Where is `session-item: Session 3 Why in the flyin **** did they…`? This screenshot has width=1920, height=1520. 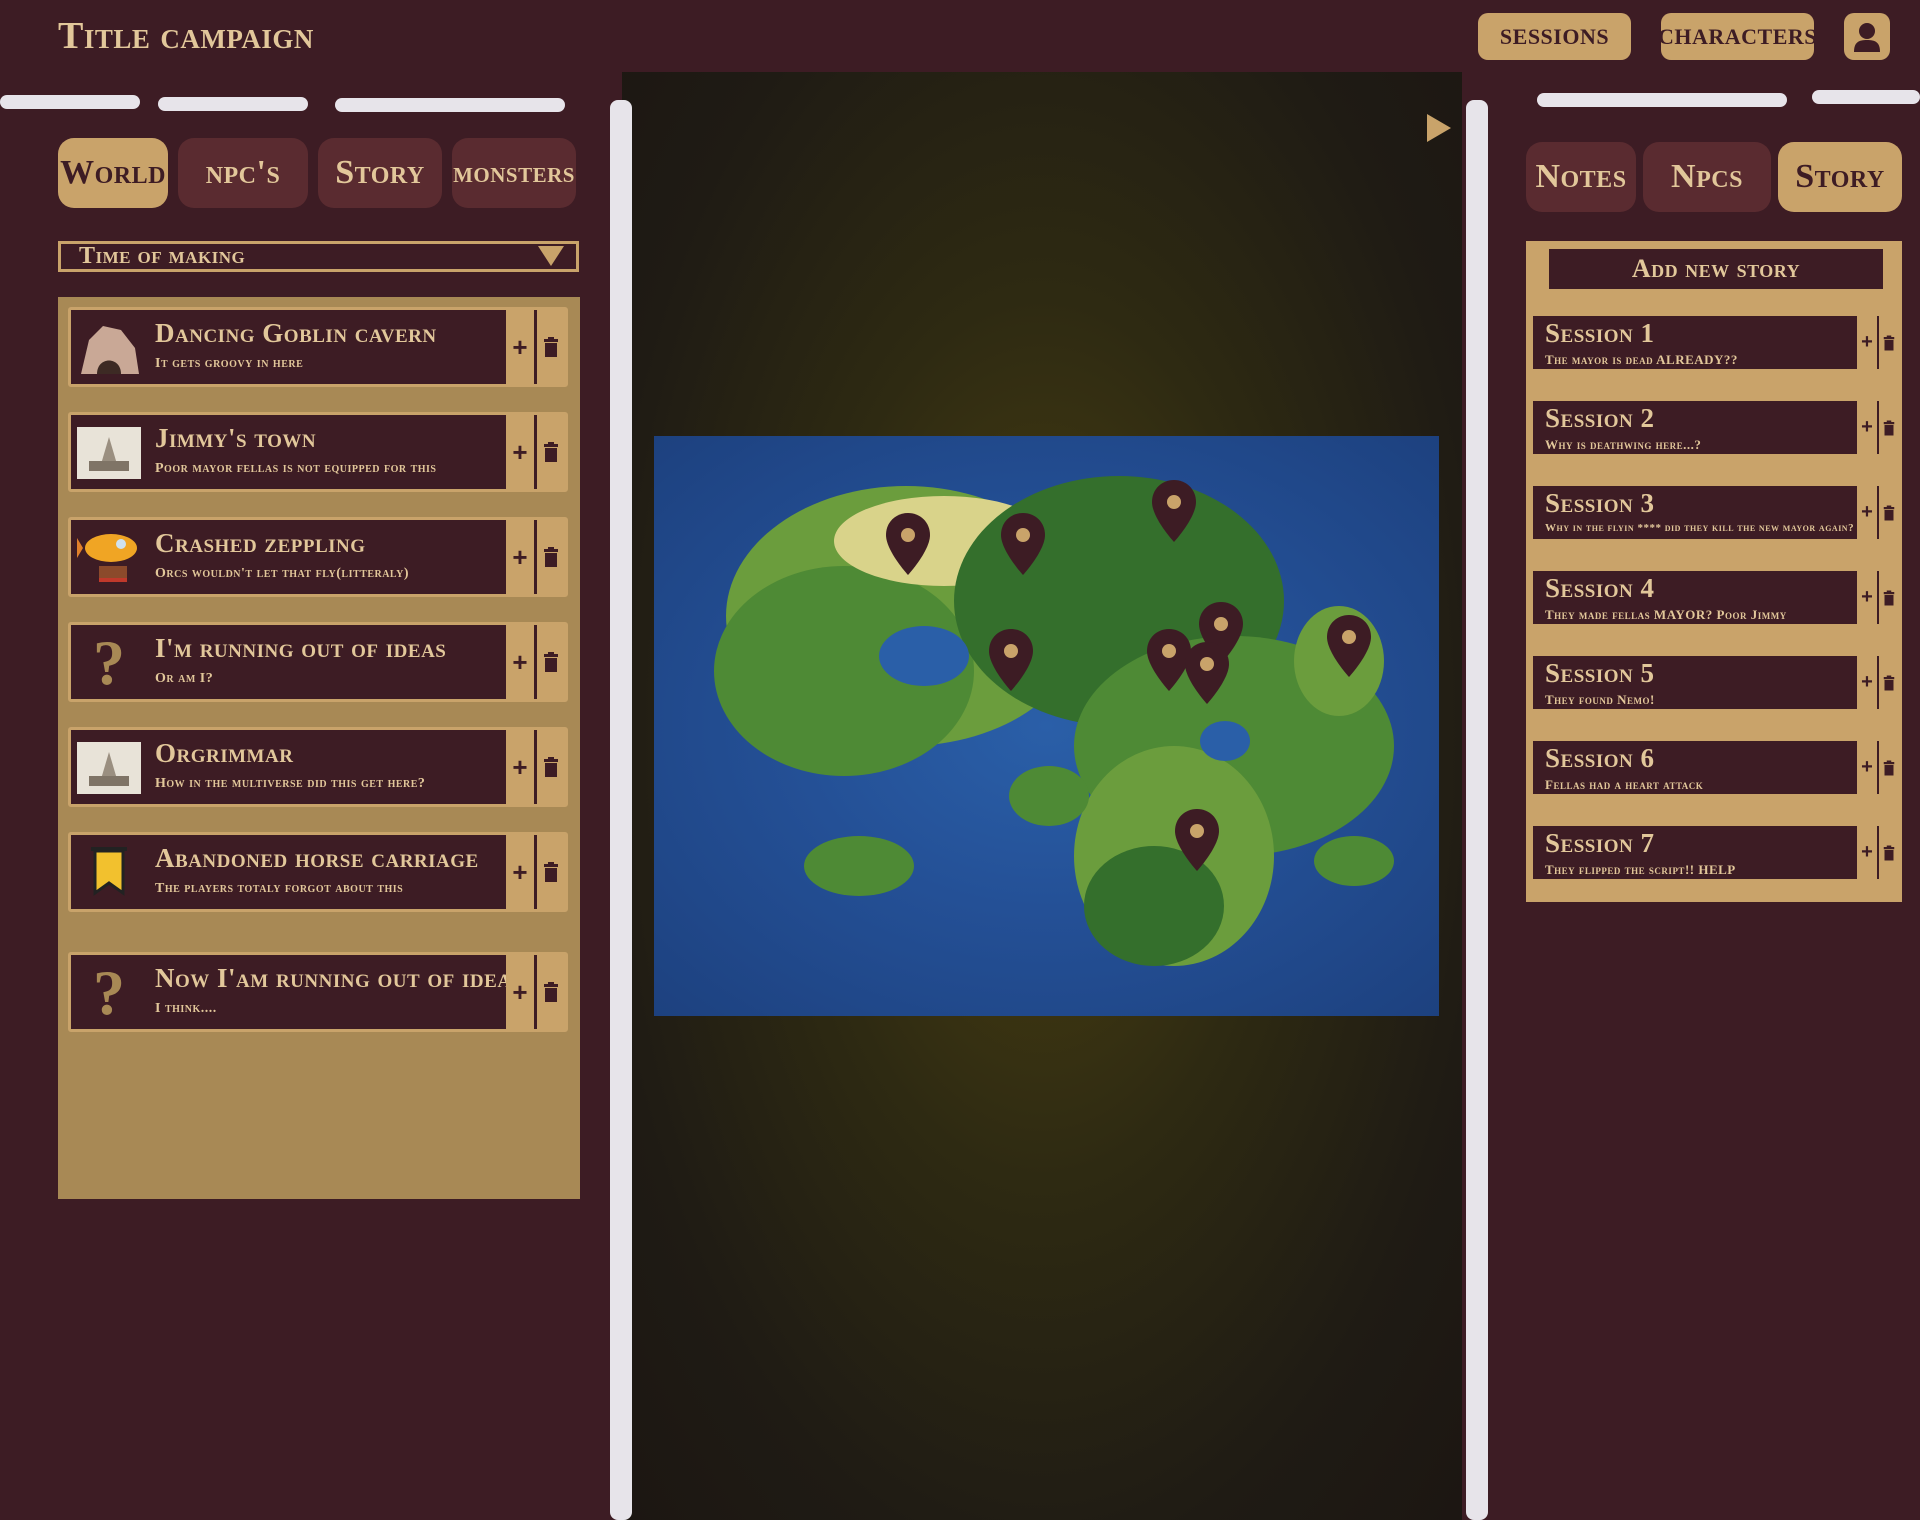 session-item: Session 3 Why in the flyin **** did they… is located at coordinates (1716, 512).